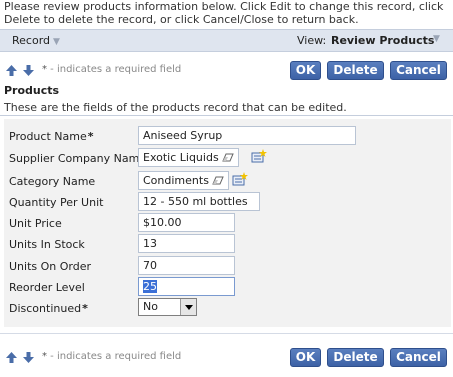 This screenshot has width=453, height=377. Describe the element at coordinates (226, 40) in the screenshot. I see `record-view-bar: Record ▼ View: Review Products ▼` at that location.